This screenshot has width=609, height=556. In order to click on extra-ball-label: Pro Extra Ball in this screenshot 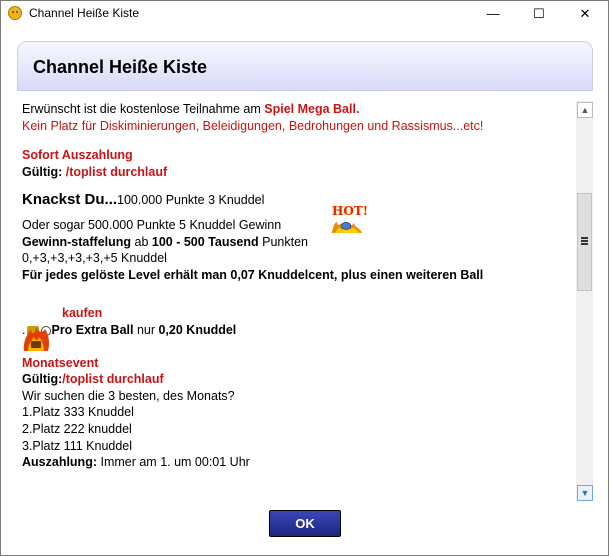, I will do `click(92, 329)`.